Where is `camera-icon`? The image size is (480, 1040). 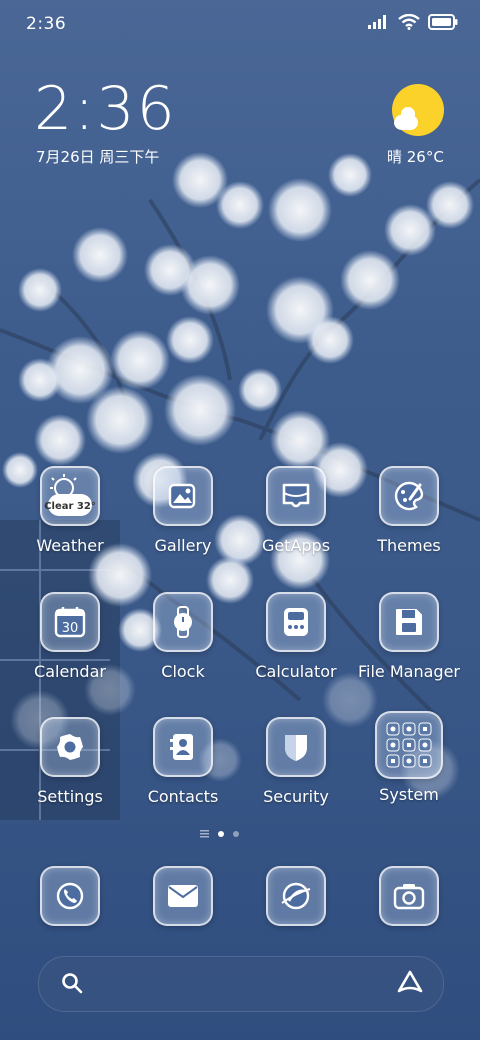
camera-icon is located at coordinates (409, 896).